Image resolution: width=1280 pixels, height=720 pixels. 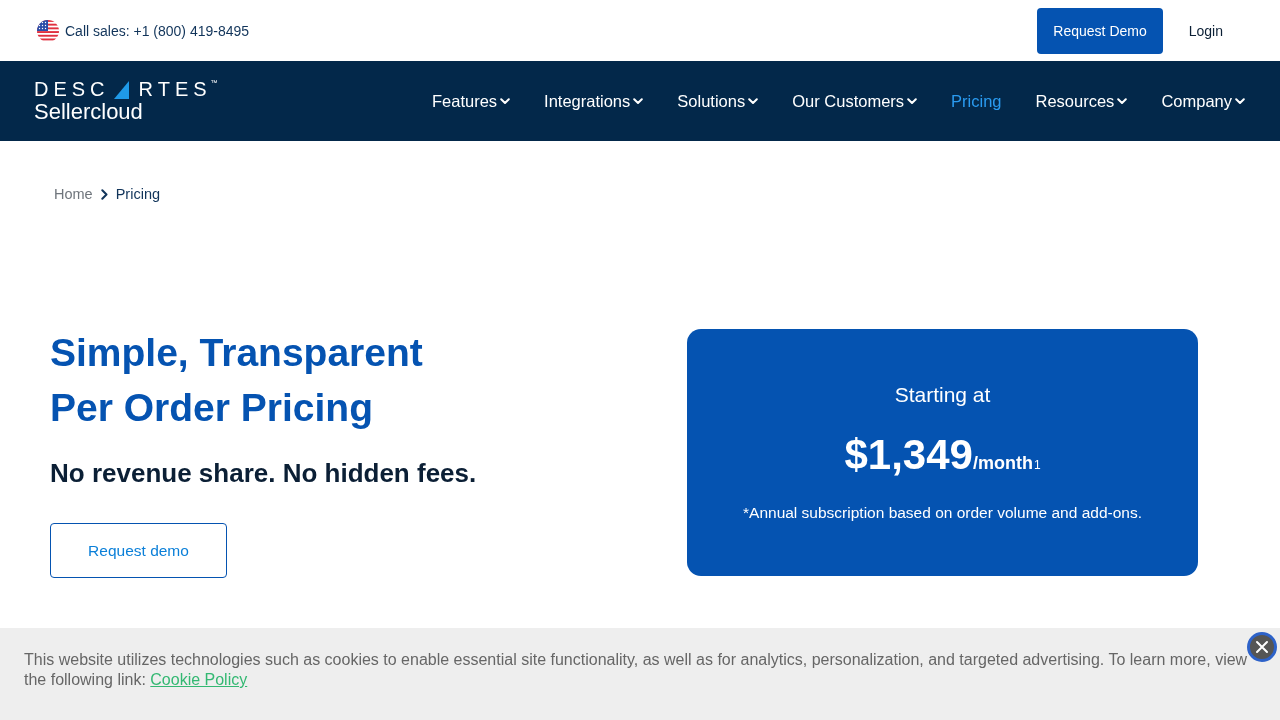 What do you see at coordinates (237, 380) in the screenshot?
I see `page-heading: Simple, Transparent Per Order Pricing` at bounding box center [237, 380].